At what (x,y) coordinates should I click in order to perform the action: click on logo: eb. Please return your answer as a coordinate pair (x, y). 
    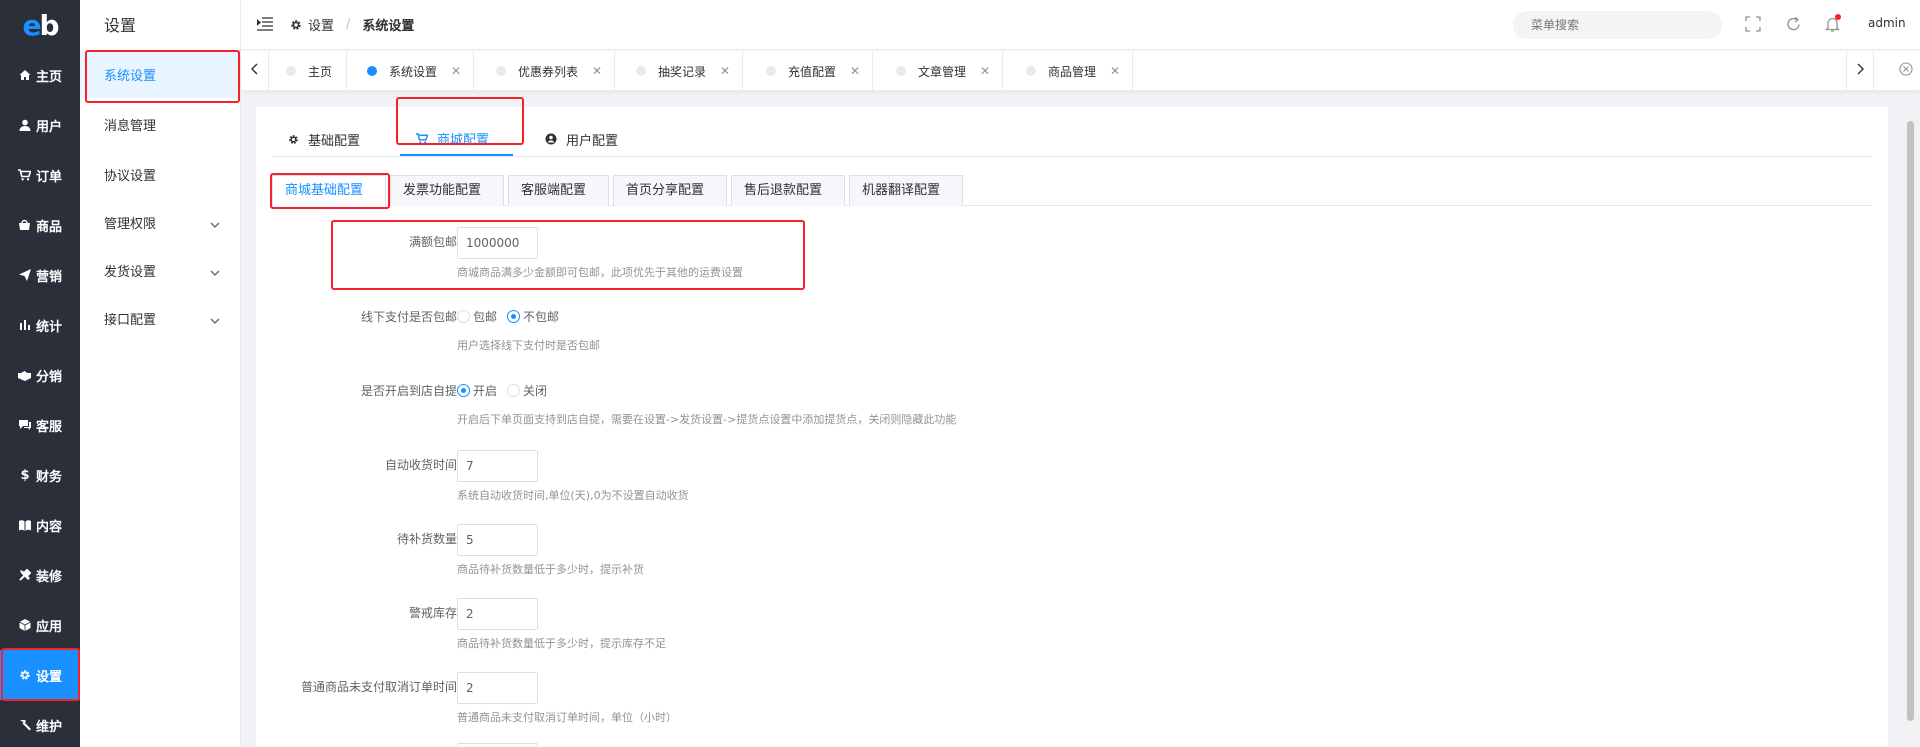
    Looking at the image, I should click on (40, 25).